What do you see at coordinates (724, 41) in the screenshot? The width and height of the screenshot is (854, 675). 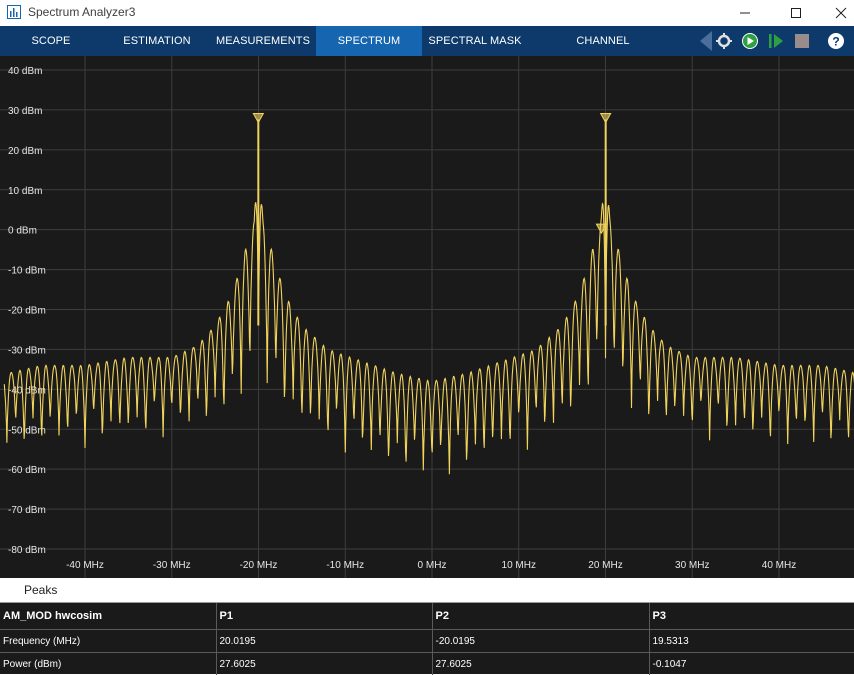 I see `settings-icon` at bounding box center [724, 41].